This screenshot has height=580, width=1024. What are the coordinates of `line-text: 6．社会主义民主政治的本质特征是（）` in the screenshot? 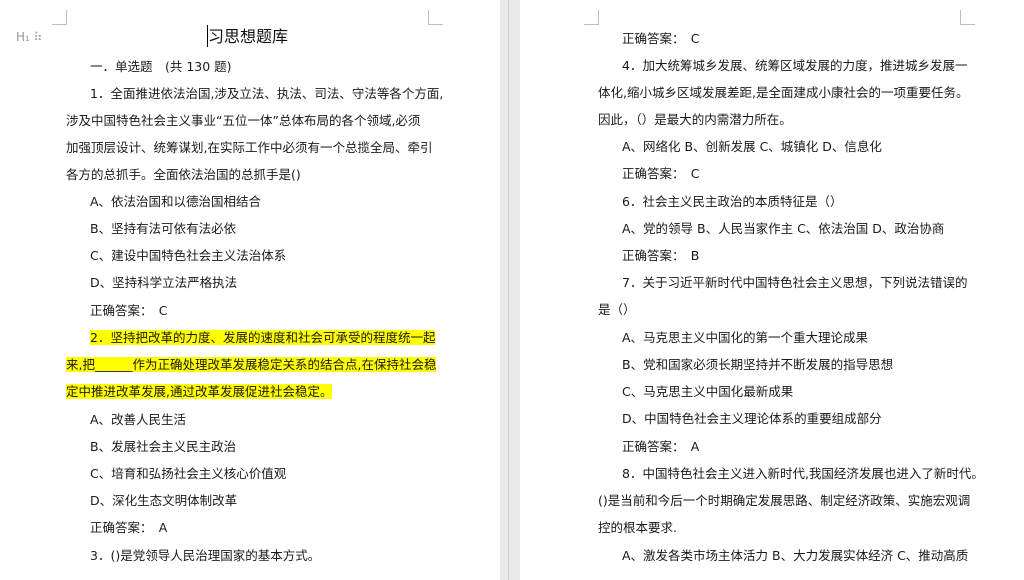 It's located at (732, 201).